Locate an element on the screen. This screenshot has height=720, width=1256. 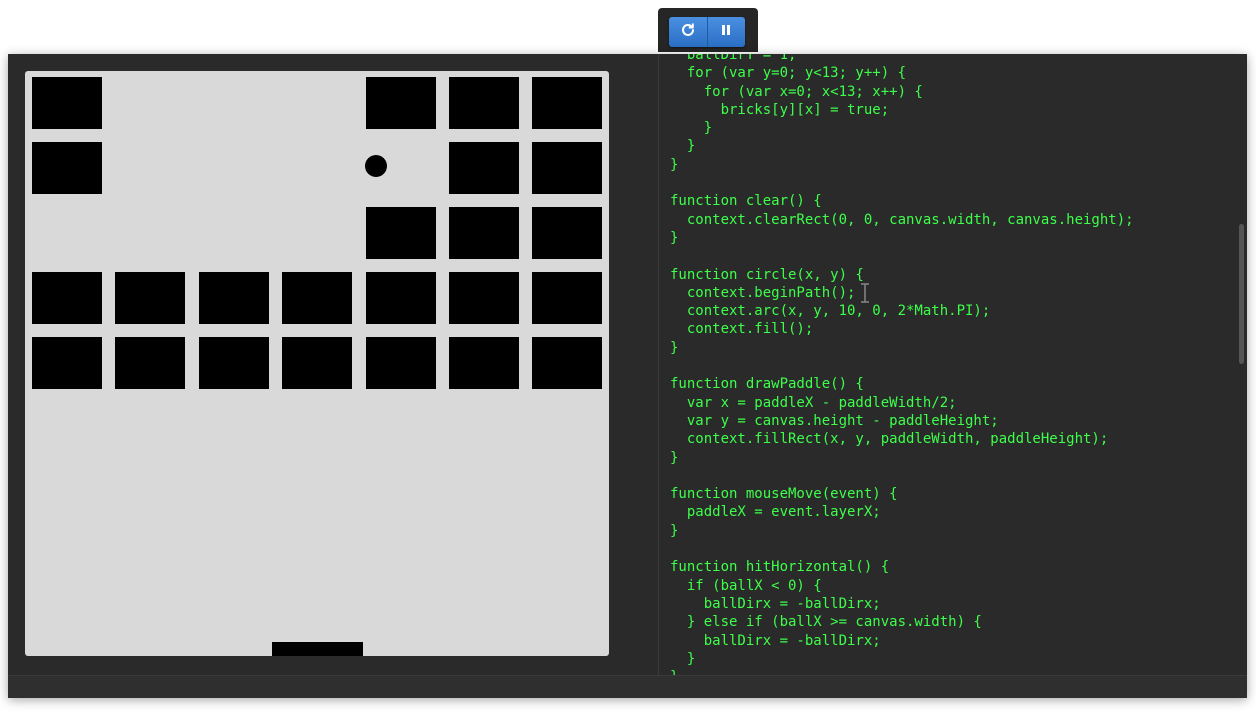
playback-button-group is located at coordinates (707, 32).